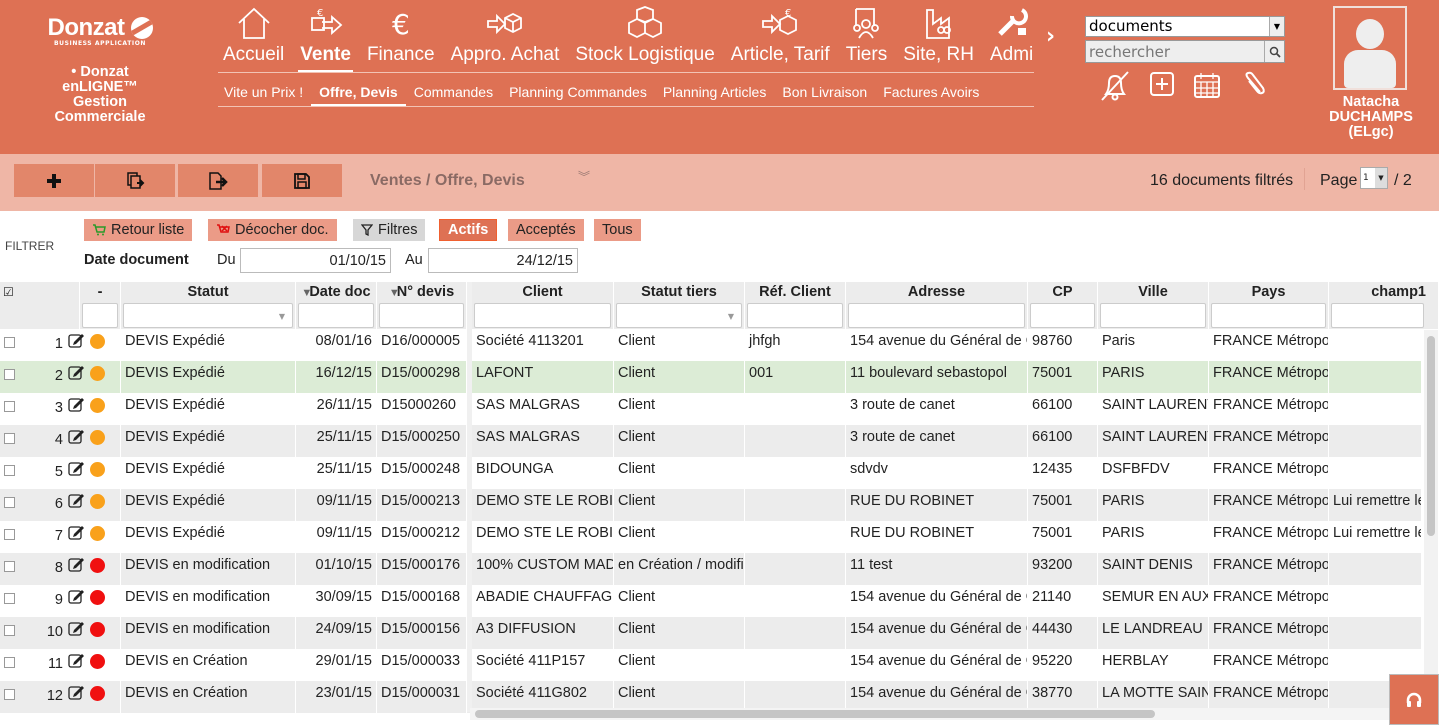 This screenshot has width=1439, height=725. What do you see at coordinates (40, 305) in the screenshot?
I see `column-select-all: ☑` at bounding box center [40, 305].